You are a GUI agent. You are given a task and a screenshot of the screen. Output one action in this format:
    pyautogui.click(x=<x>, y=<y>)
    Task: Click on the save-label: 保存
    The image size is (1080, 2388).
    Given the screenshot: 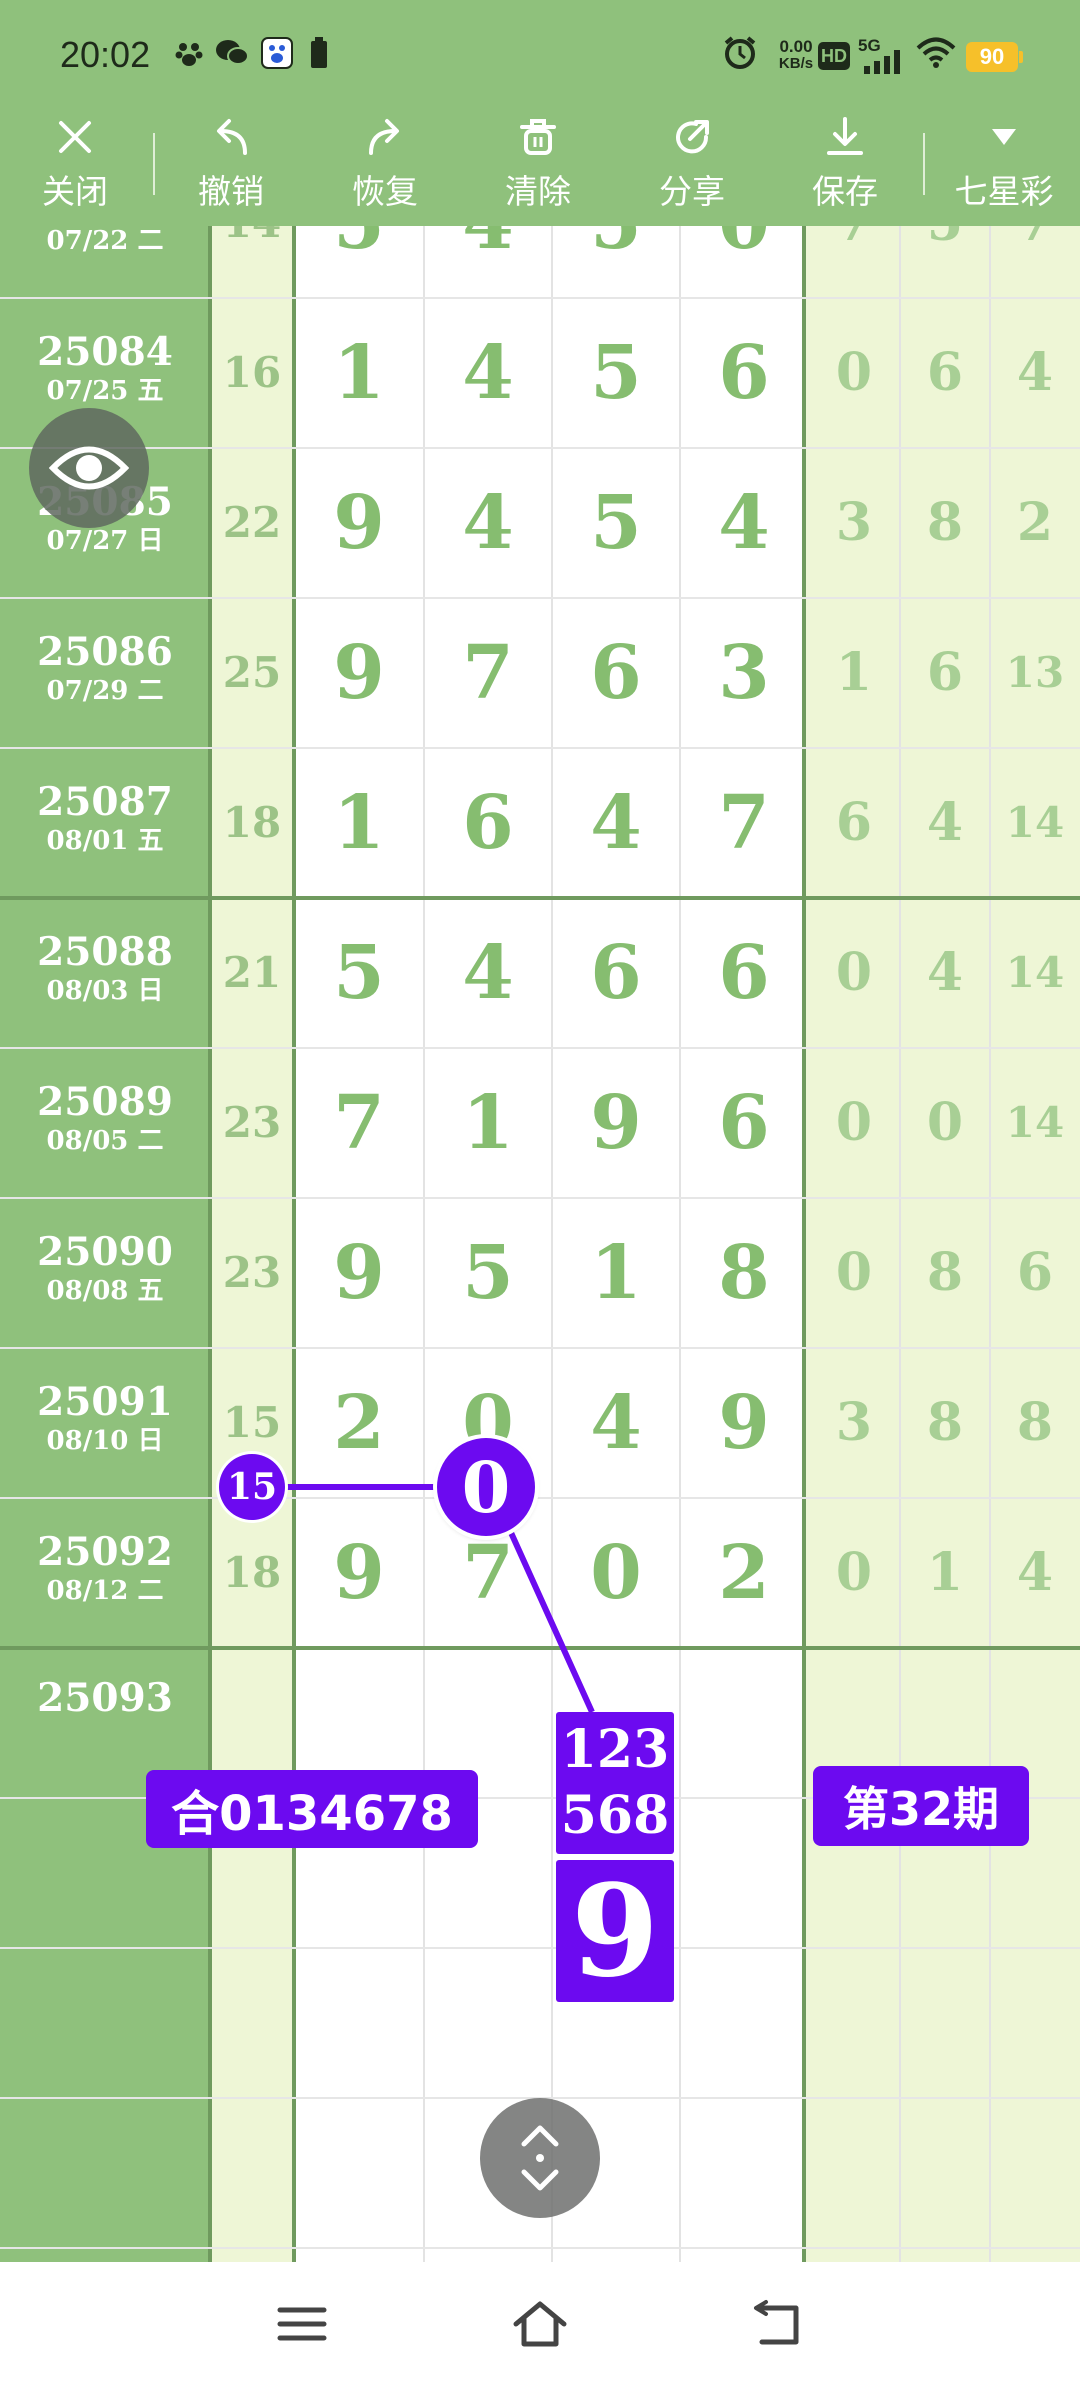 What is the action you would take?
    pyautogui.click(x=845, y=191)
    